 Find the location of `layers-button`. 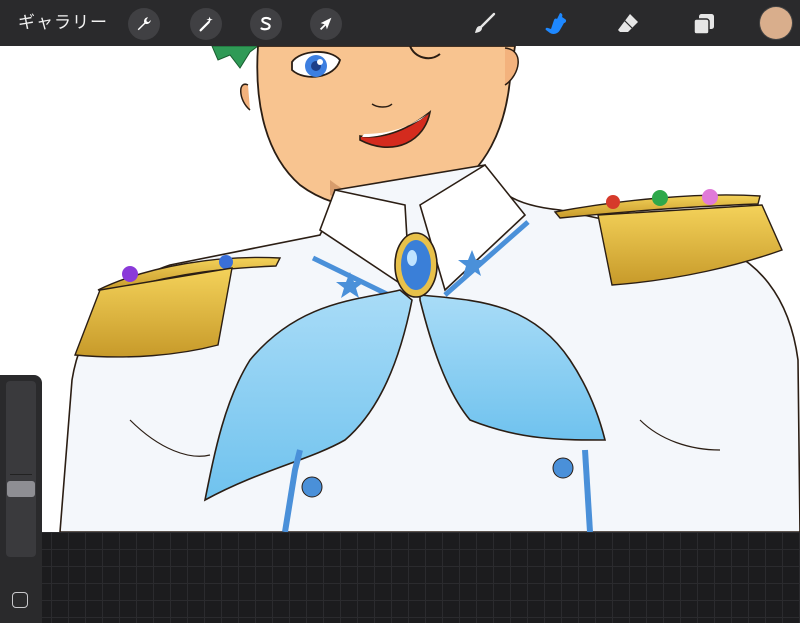

layers-button is located at coordinates (704, 24).